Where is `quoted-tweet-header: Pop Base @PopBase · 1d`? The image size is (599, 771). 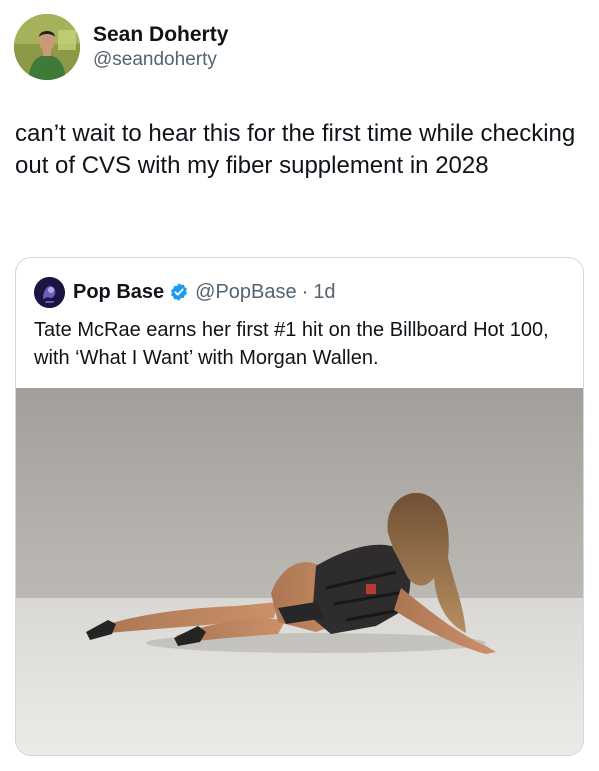 quoted-tweet-header: Pop Base @PopBase · 1d is located at coordinates (185, 292).